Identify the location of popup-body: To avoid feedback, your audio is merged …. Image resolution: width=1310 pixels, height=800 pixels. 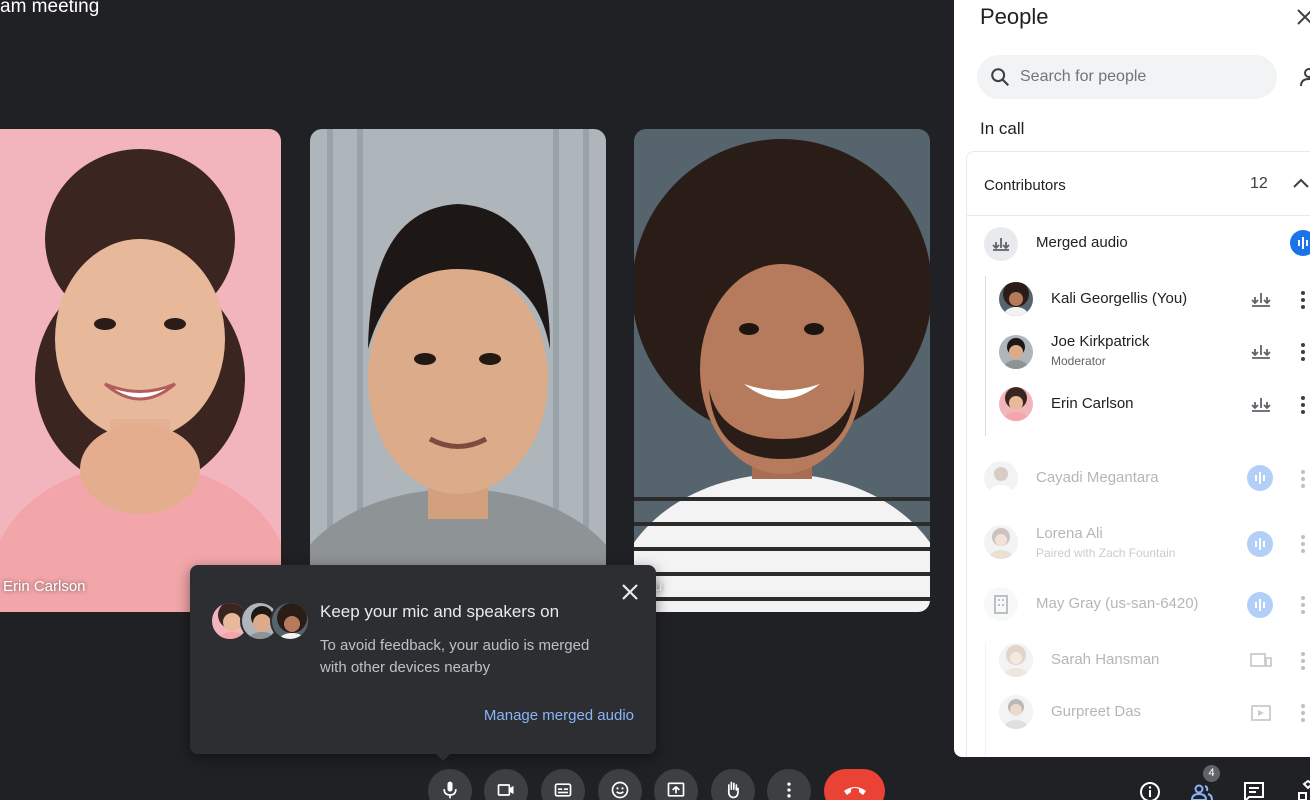
(455, 656).